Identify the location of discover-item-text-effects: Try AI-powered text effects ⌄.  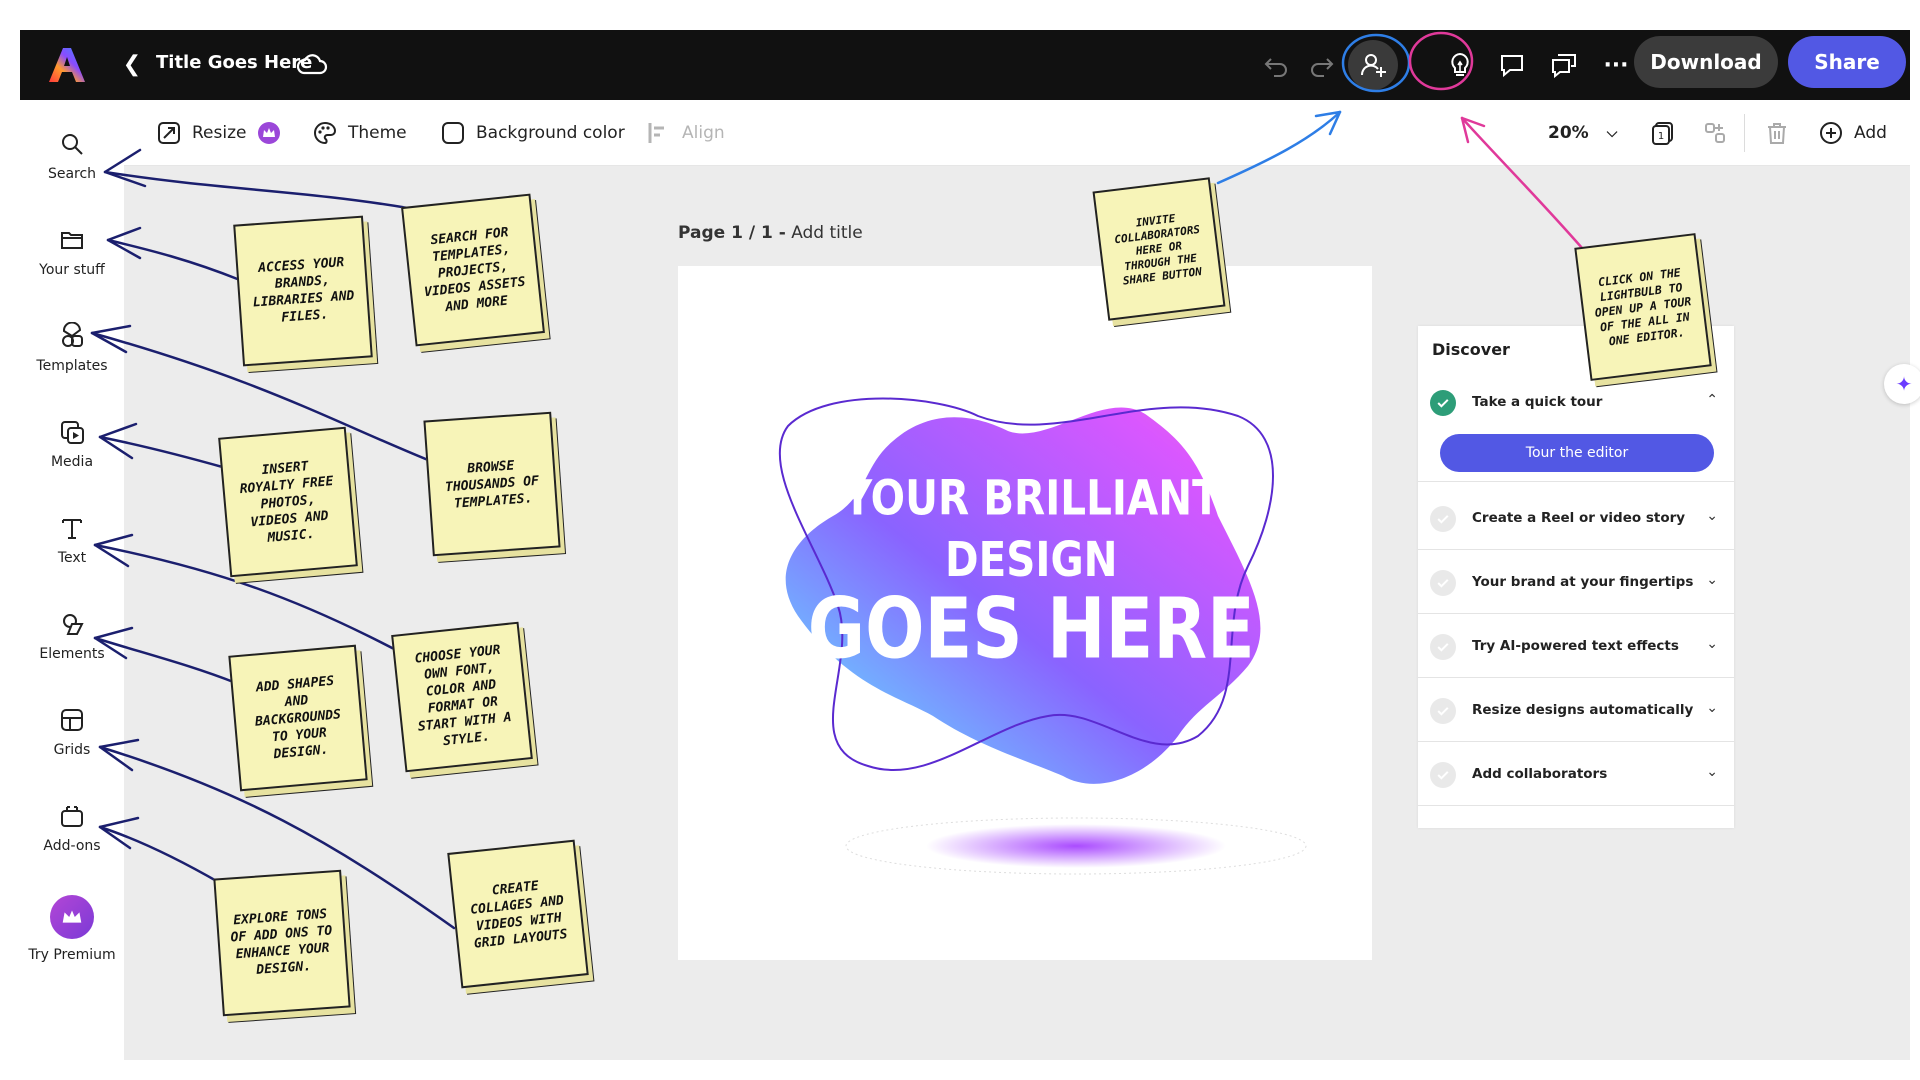
(1576, 646).